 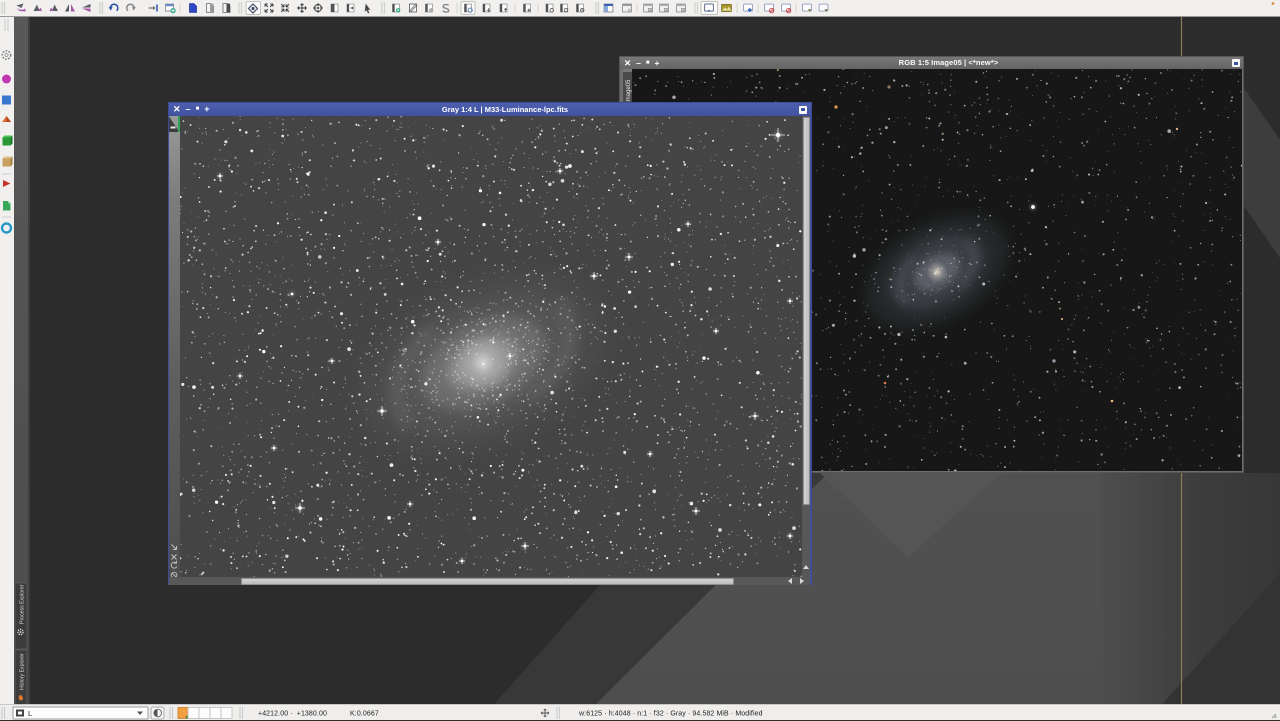 I want to click on svg-text: Image05, so click(x=629, y=91).